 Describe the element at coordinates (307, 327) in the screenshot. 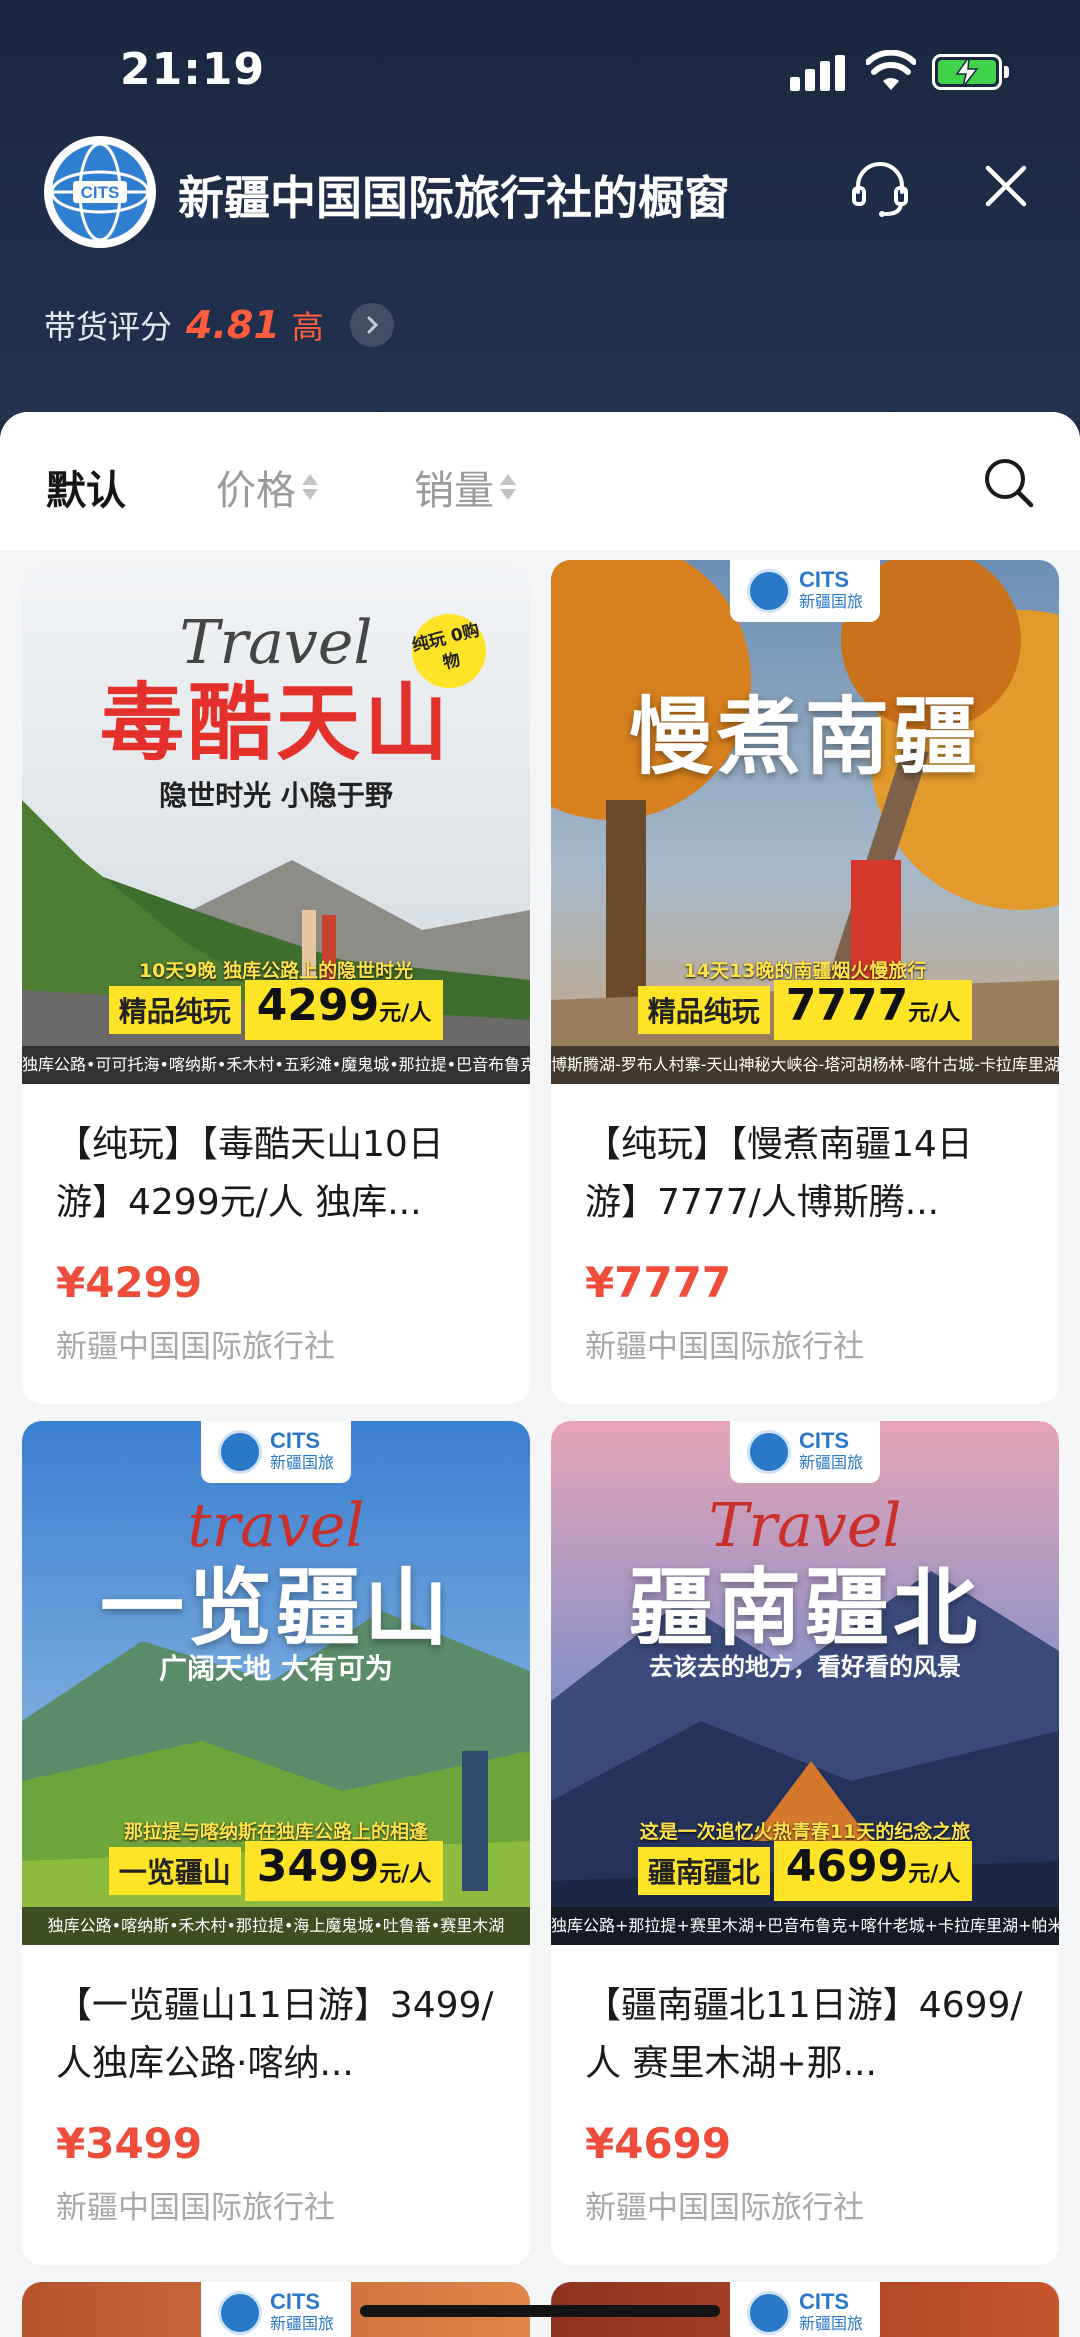

I see `rating-level: 高` at that location.